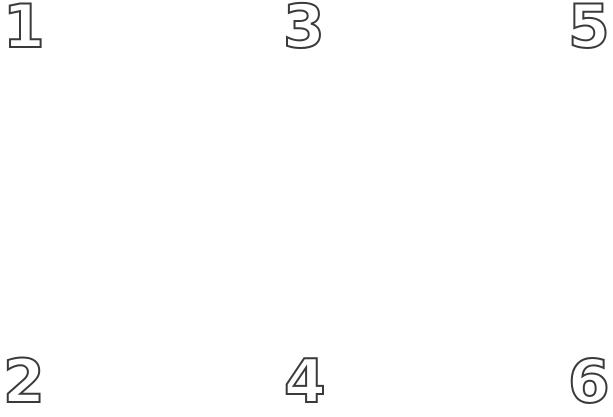  What do you see at coordinates (305, 382) in the screenshot?
I see `number-four: 4` at bounding box center [305, 382].